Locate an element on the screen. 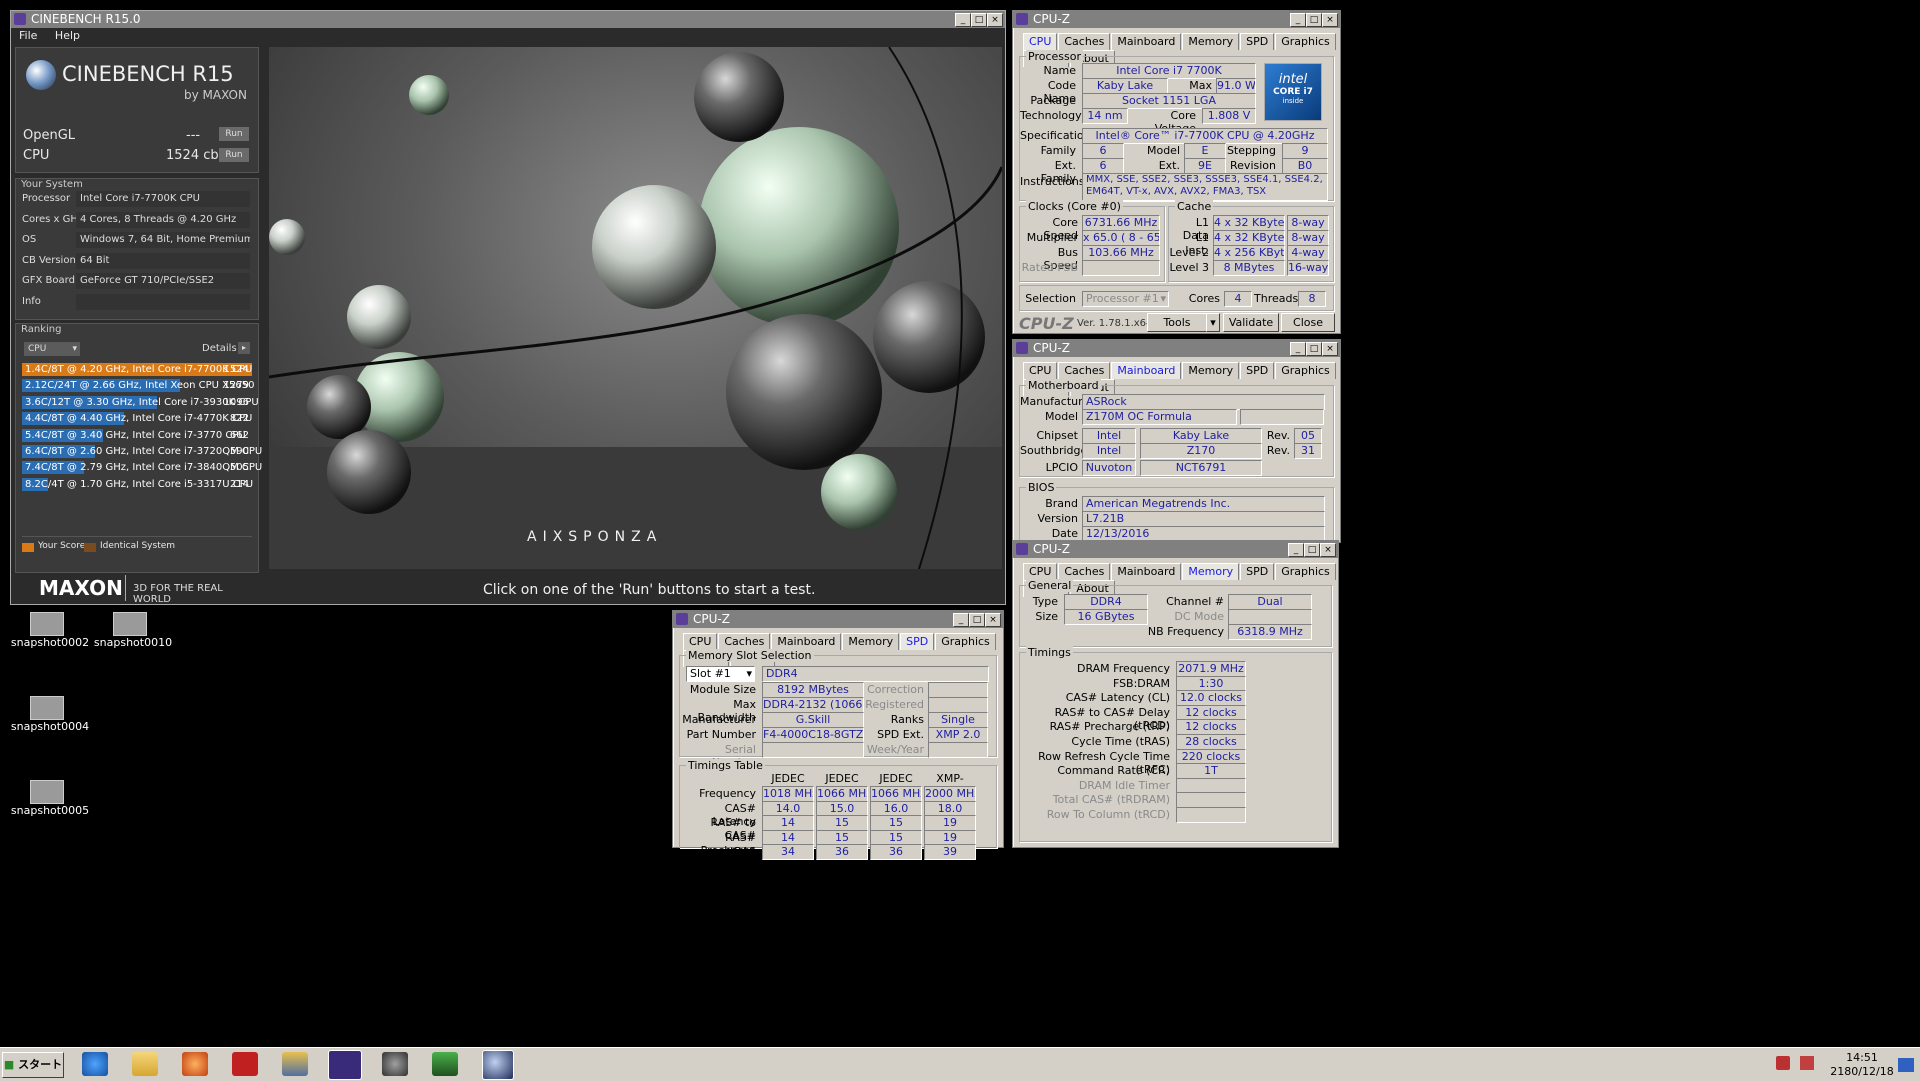 The image size is (1920, 1081). timings-table-label: Timings Table is located at coordinates (725, 765).